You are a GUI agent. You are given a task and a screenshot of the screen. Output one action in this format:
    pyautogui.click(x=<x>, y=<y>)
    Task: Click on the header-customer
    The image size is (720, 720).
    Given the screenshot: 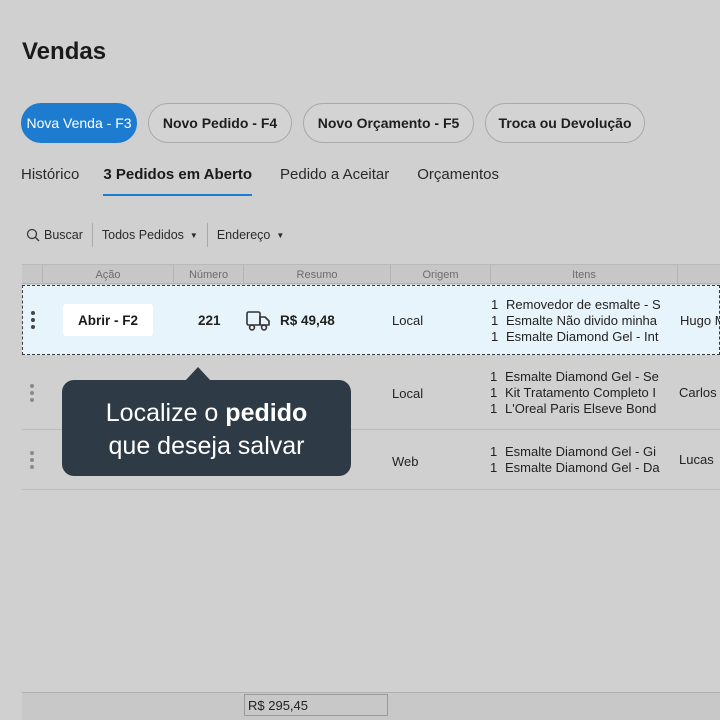 What is the action you would take?
    pyautogui.click(x=698, y=274)
    